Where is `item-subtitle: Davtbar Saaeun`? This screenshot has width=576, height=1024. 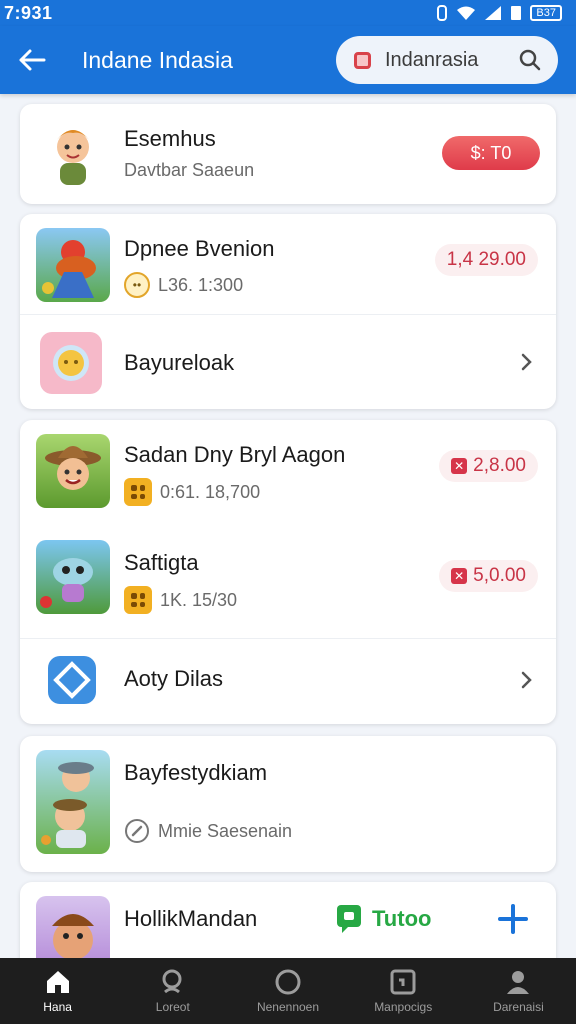
item-subtitle: Davtbar Saaeun is located at coordinates (189, 170).